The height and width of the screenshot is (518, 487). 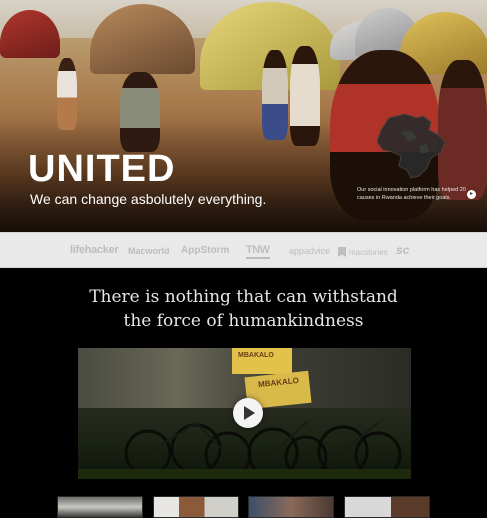 I want to click on press-logo-macworld: Macworld, so click(x=149, y=251).